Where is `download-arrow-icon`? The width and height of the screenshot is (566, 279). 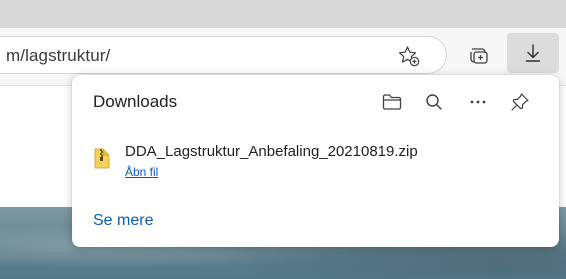
download-arrow-icon is located at coordinates (533, 53).